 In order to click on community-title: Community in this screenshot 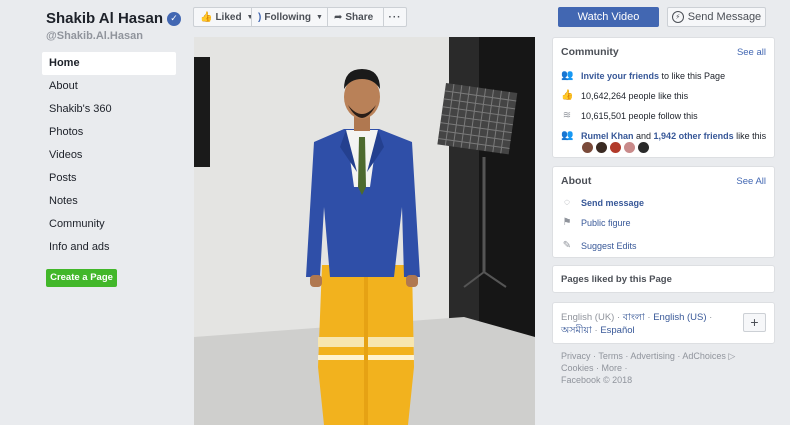, I will do `click(590, 52)`.